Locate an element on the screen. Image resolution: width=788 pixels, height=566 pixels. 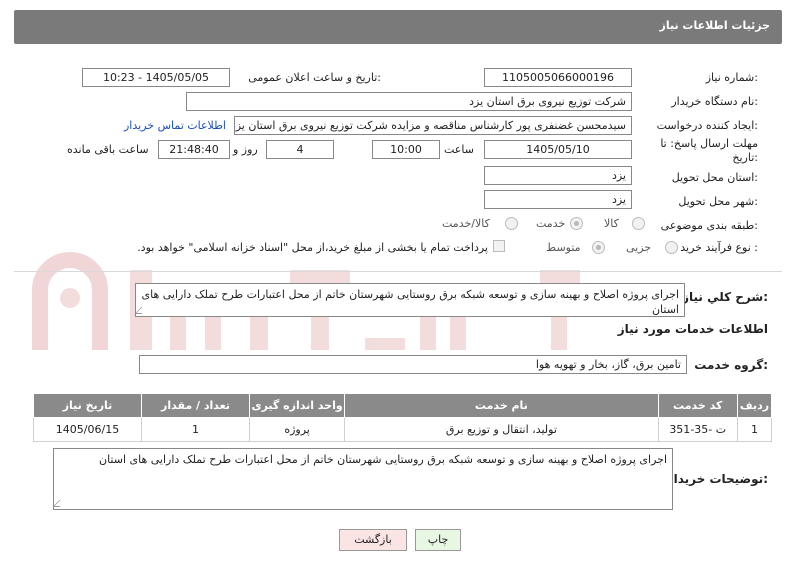
deadline-time-label: ساعت is located at coordinates (459, 149).